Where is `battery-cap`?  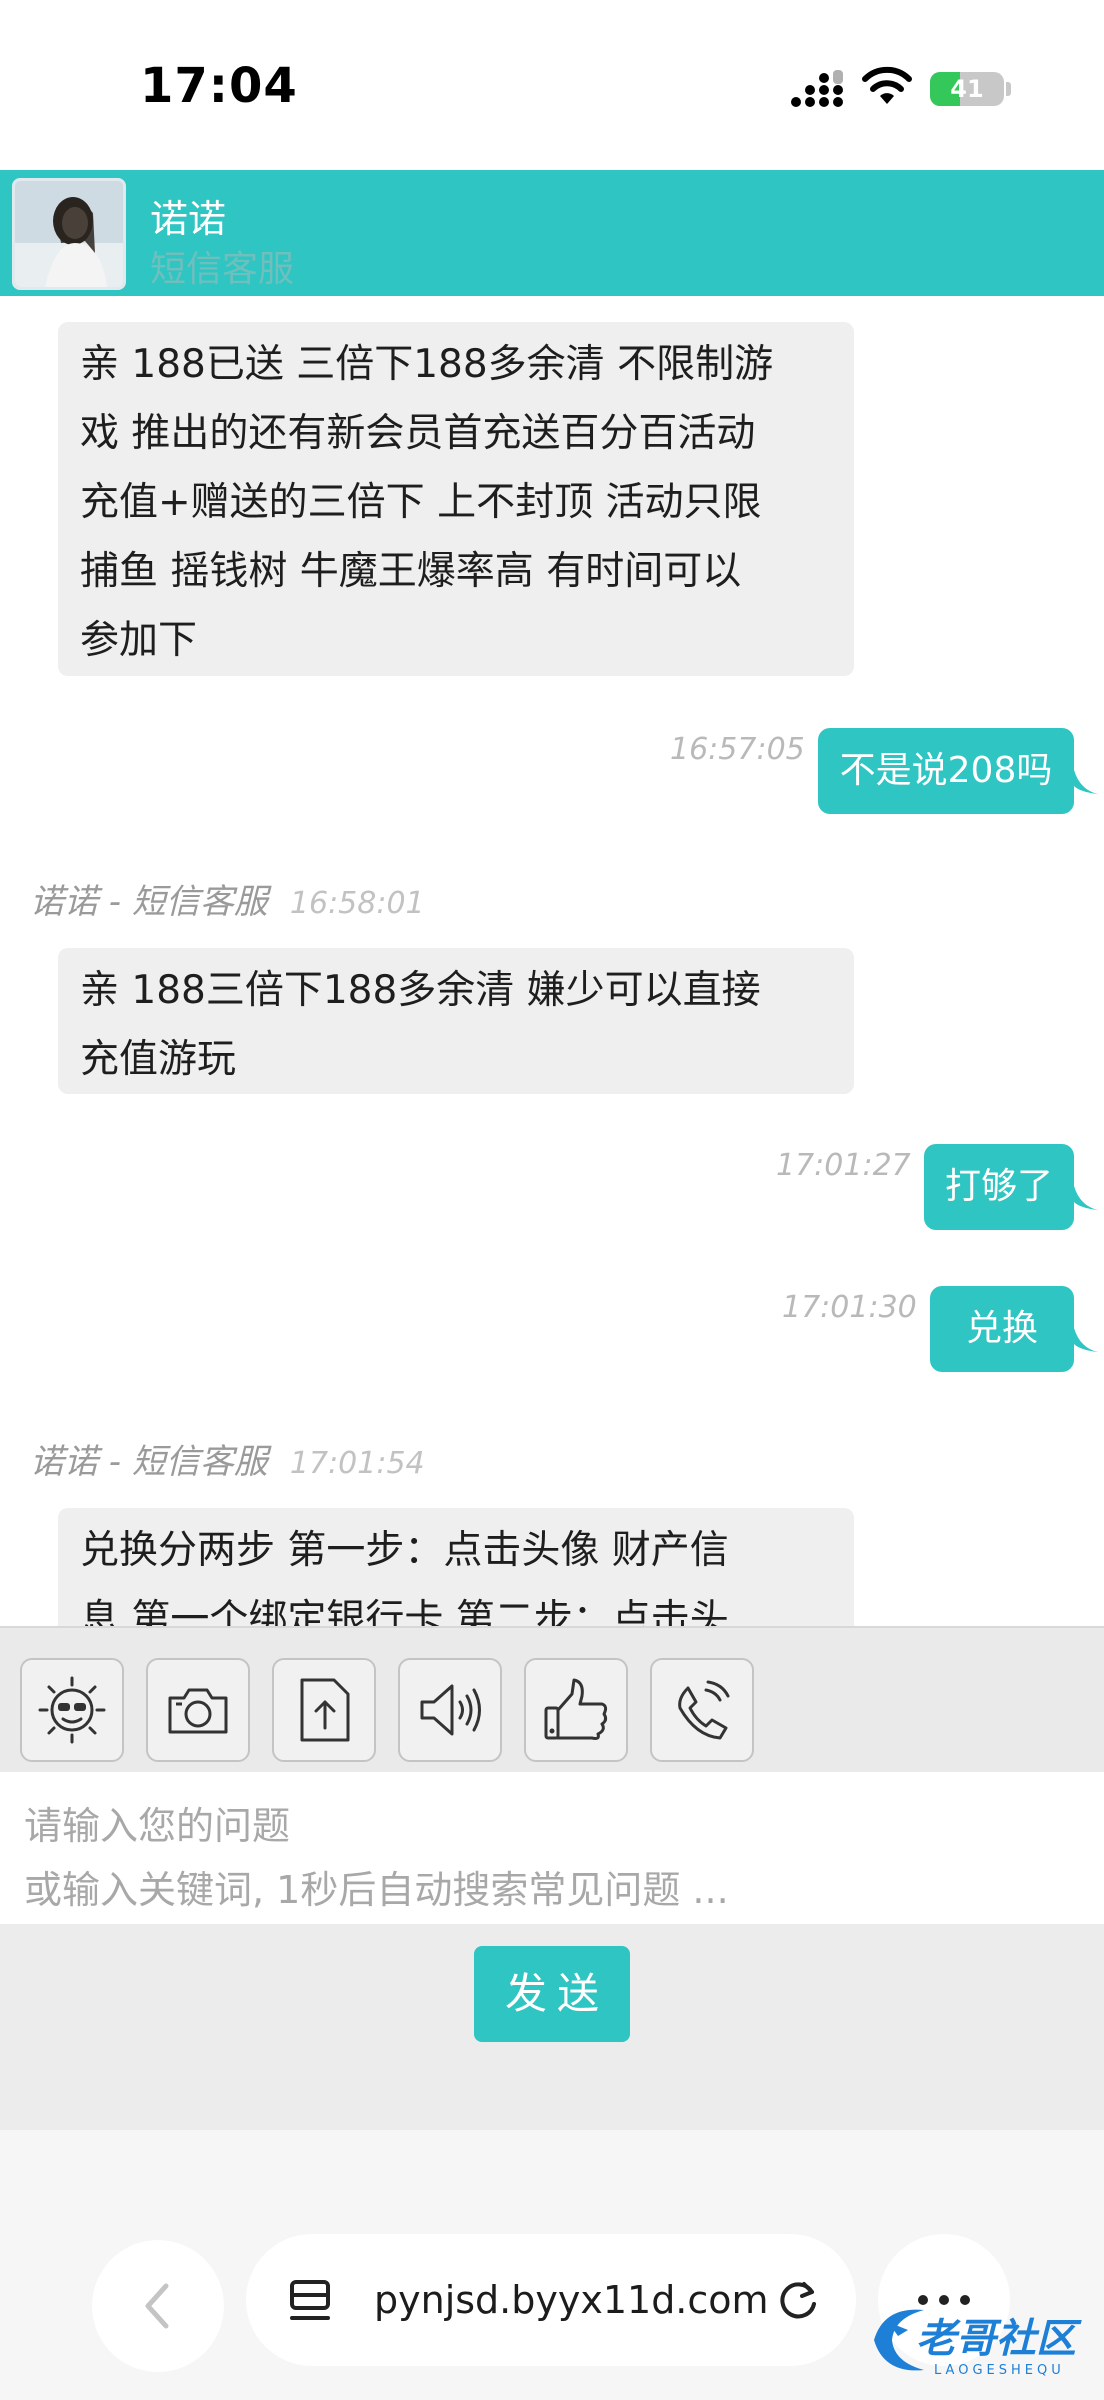
battery-cap is located at coordinates (1008, 89).